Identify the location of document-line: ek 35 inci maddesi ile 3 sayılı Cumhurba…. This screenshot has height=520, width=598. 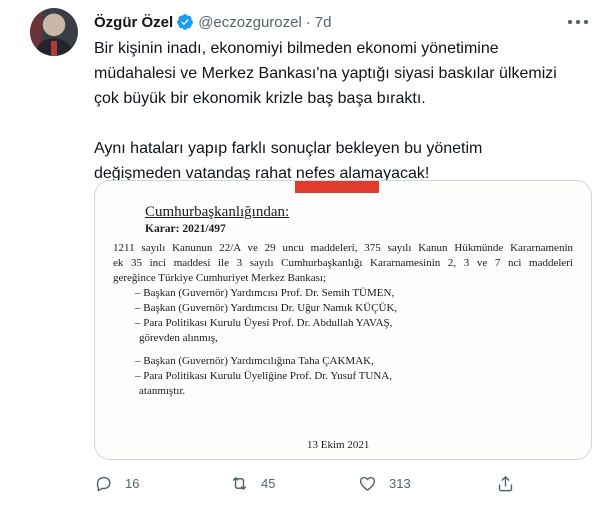
(343, 263).